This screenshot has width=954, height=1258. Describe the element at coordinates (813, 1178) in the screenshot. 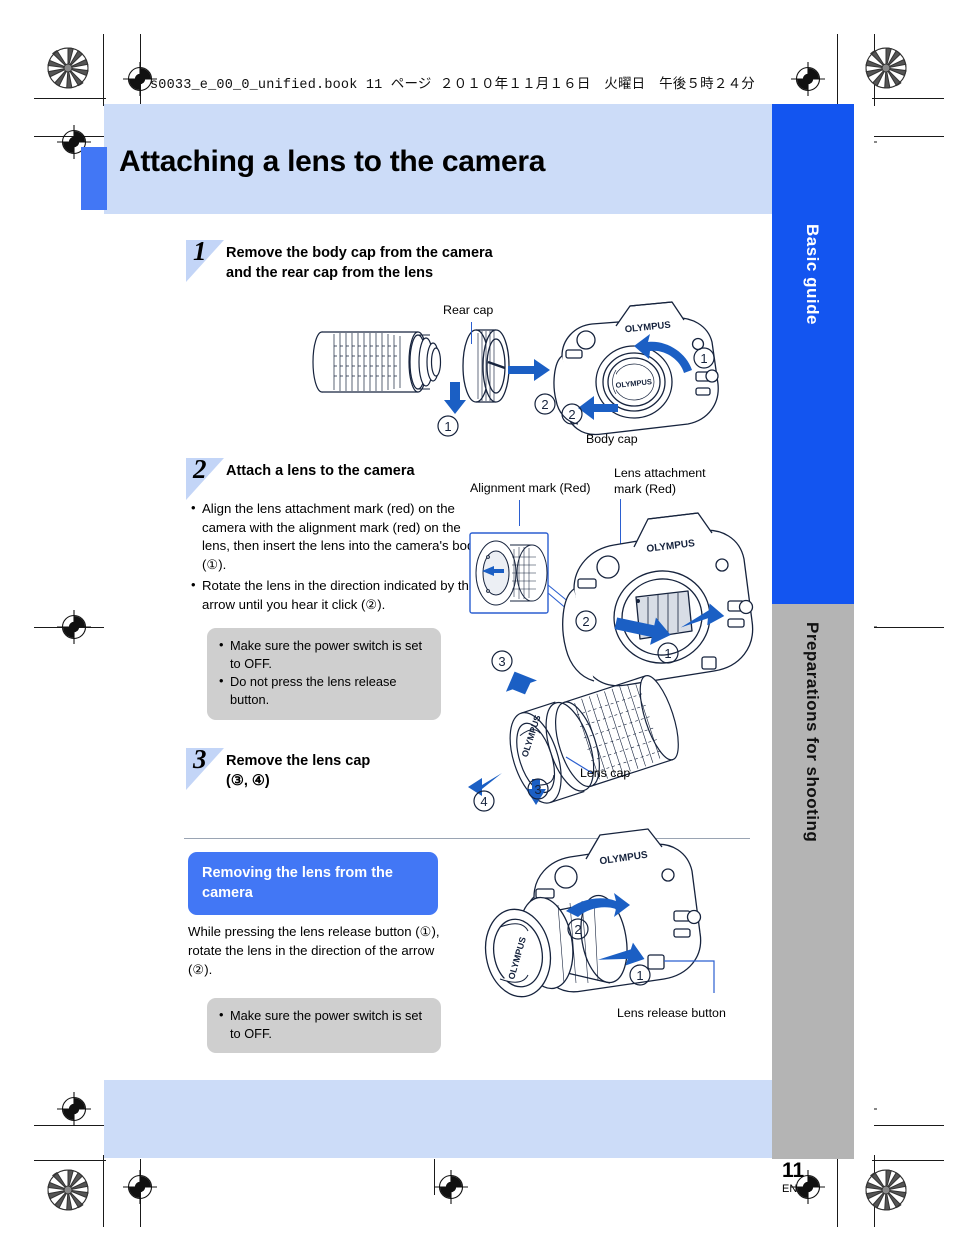

I see `page-number-block: 11 EN` at that location.